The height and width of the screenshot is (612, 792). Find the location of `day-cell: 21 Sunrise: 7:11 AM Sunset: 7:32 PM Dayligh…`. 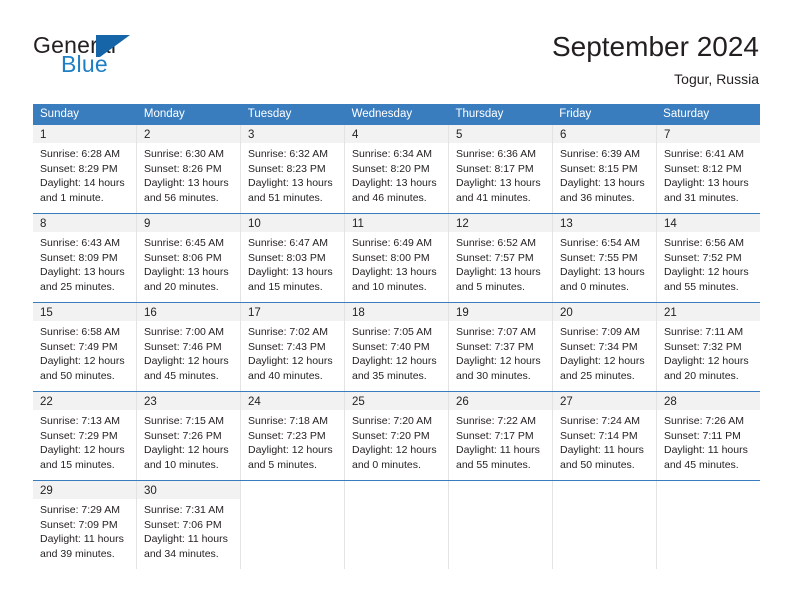

day-cell: 21 Sunrise: 7:11 AM Sunset: 7:32 PM Dayligh… is located at coordinates (708, 347).